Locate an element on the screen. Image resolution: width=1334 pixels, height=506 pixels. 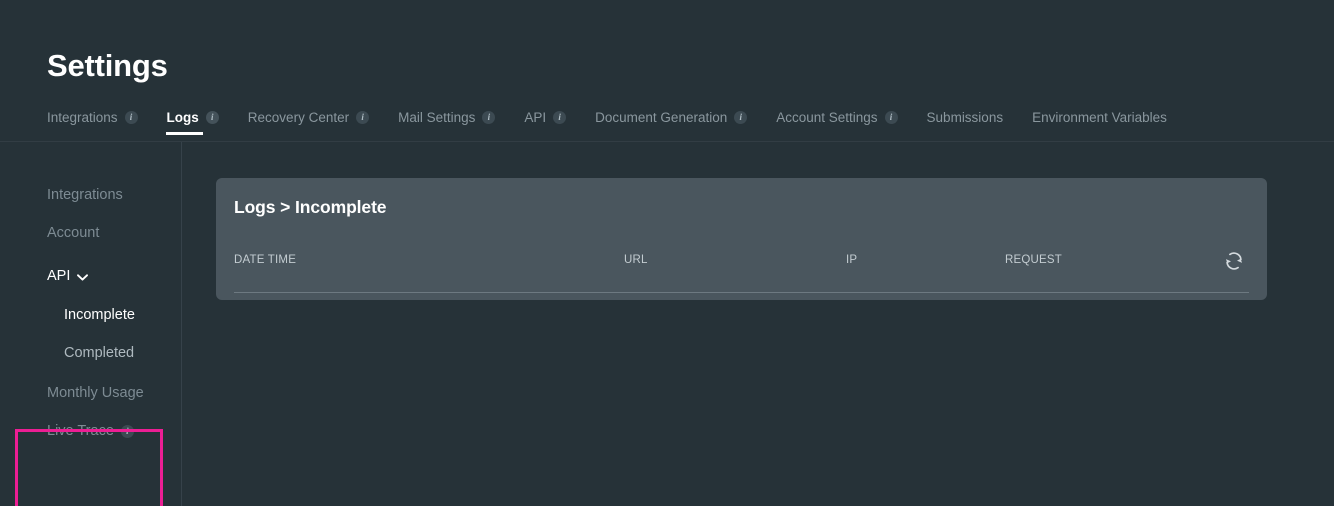
sidebar-item-label: Account is located at coordinates (73, 233).